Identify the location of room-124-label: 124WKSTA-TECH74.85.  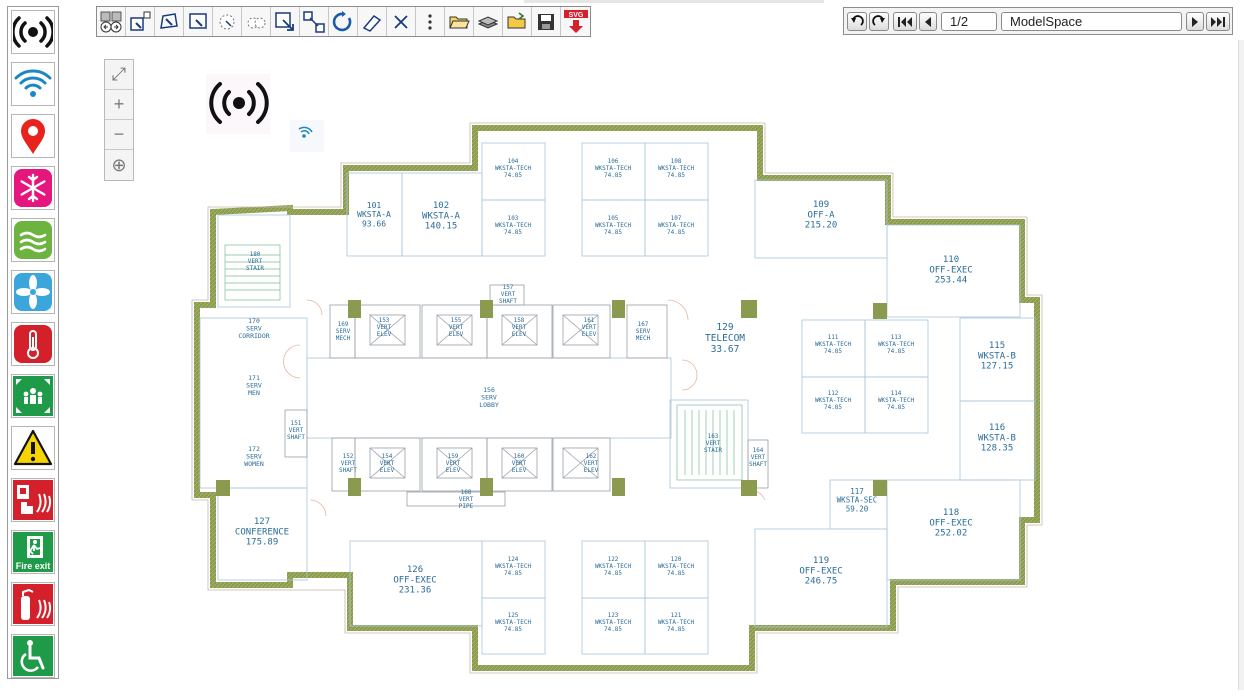
(513, 566).